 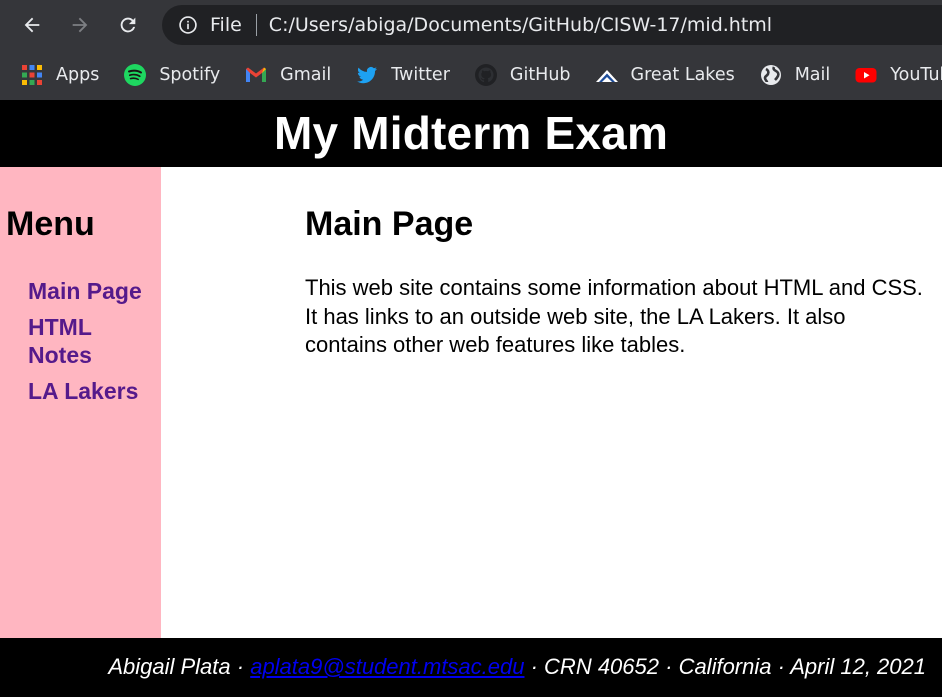 I want to click on great-lakes-icon, so click(x=607, y=75).